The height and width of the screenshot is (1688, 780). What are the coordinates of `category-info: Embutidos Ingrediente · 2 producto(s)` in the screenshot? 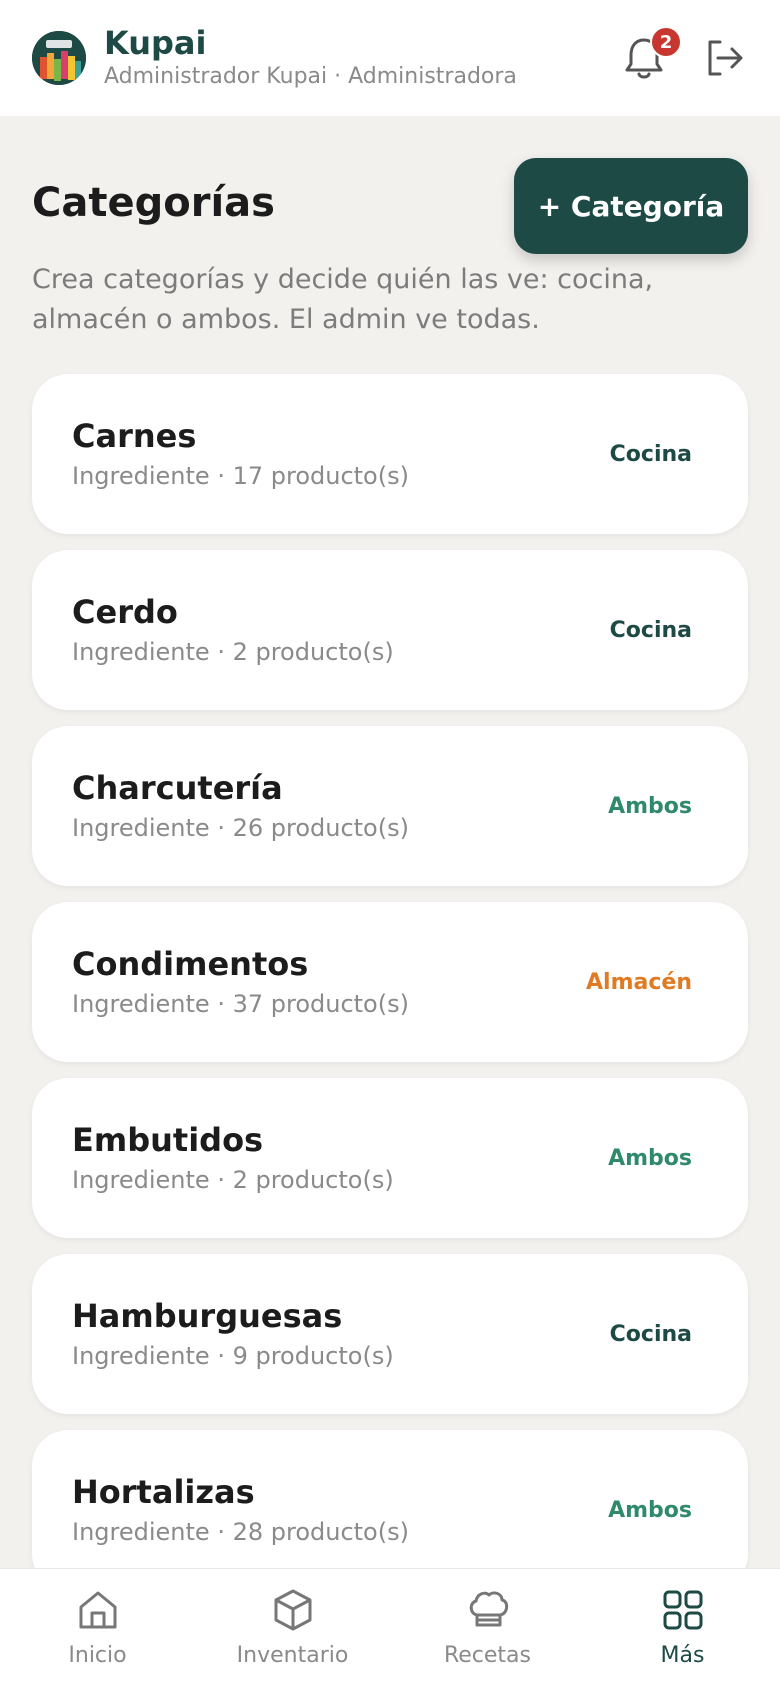 It's located at (233, 1158).